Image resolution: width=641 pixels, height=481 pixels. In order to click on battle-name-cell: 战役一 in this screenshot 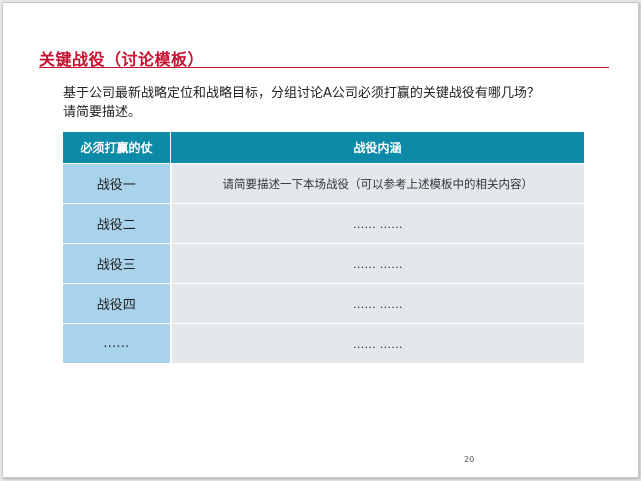, I will do `click(117, 183)`.